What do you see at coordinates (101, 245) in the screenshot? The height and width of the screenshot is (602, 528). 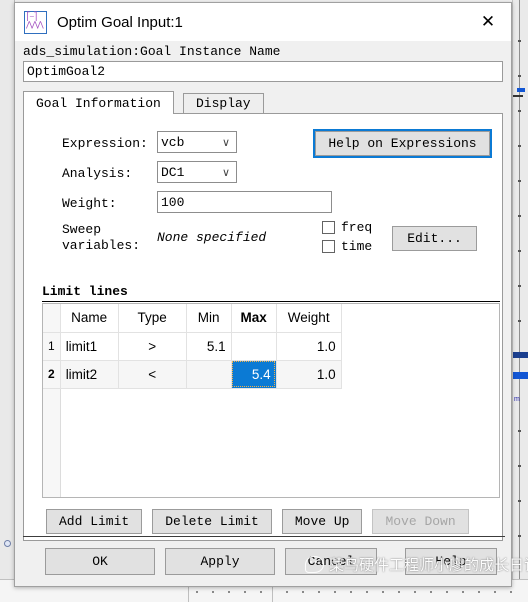 I see `sweep-label-line2: variables:` at bounding box center [101, 245].